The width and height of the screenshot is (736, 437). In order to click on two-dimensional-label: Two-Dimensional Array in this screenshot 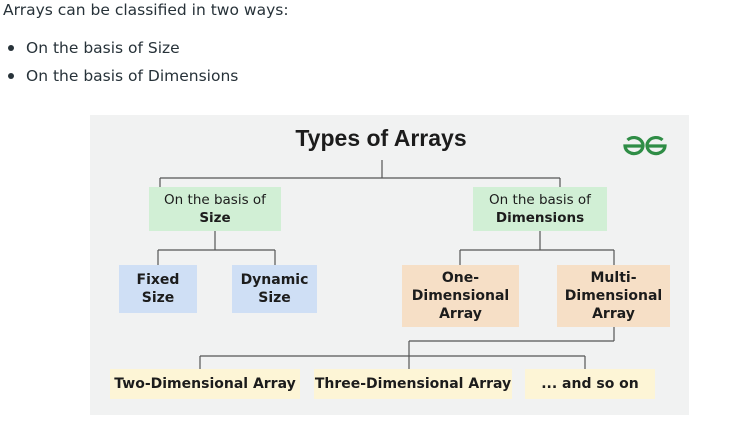, I will do `click(205, 384)`.